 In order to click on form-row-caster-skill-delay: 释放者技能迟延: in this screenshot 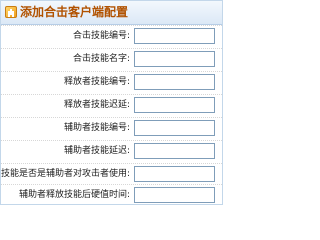, I will do `click(111, 105)`.